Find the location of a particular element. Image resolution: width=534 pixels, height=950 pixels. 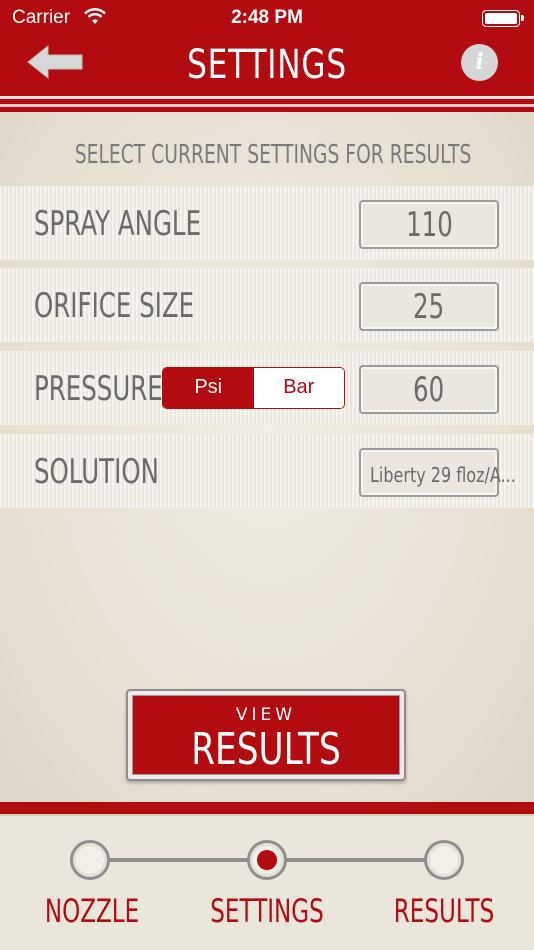

step-settings-label: SETTINGS is located at coordinates (266, 911).